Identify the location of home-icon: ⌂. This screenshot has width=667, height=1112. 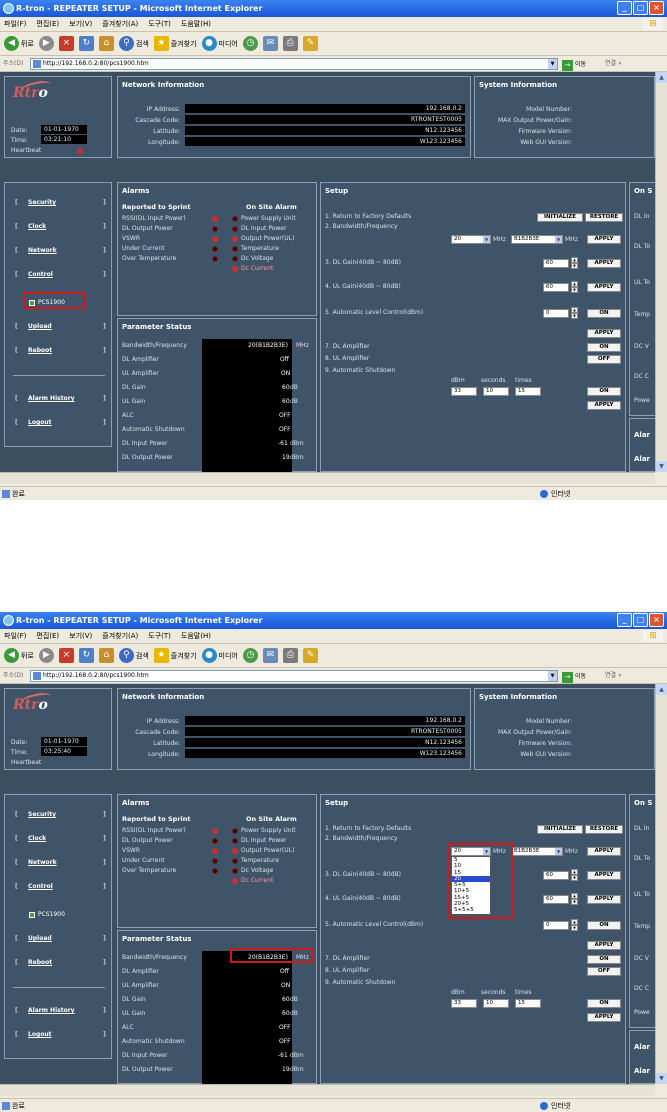
(106, 43).